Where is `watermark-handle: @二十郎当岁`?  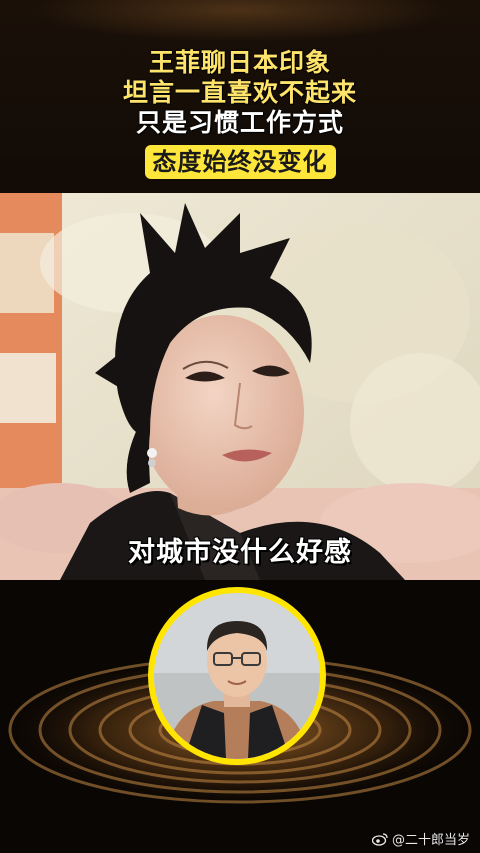
watermark-handle: @二十郎当岁 is located at coordinates (430, 840).